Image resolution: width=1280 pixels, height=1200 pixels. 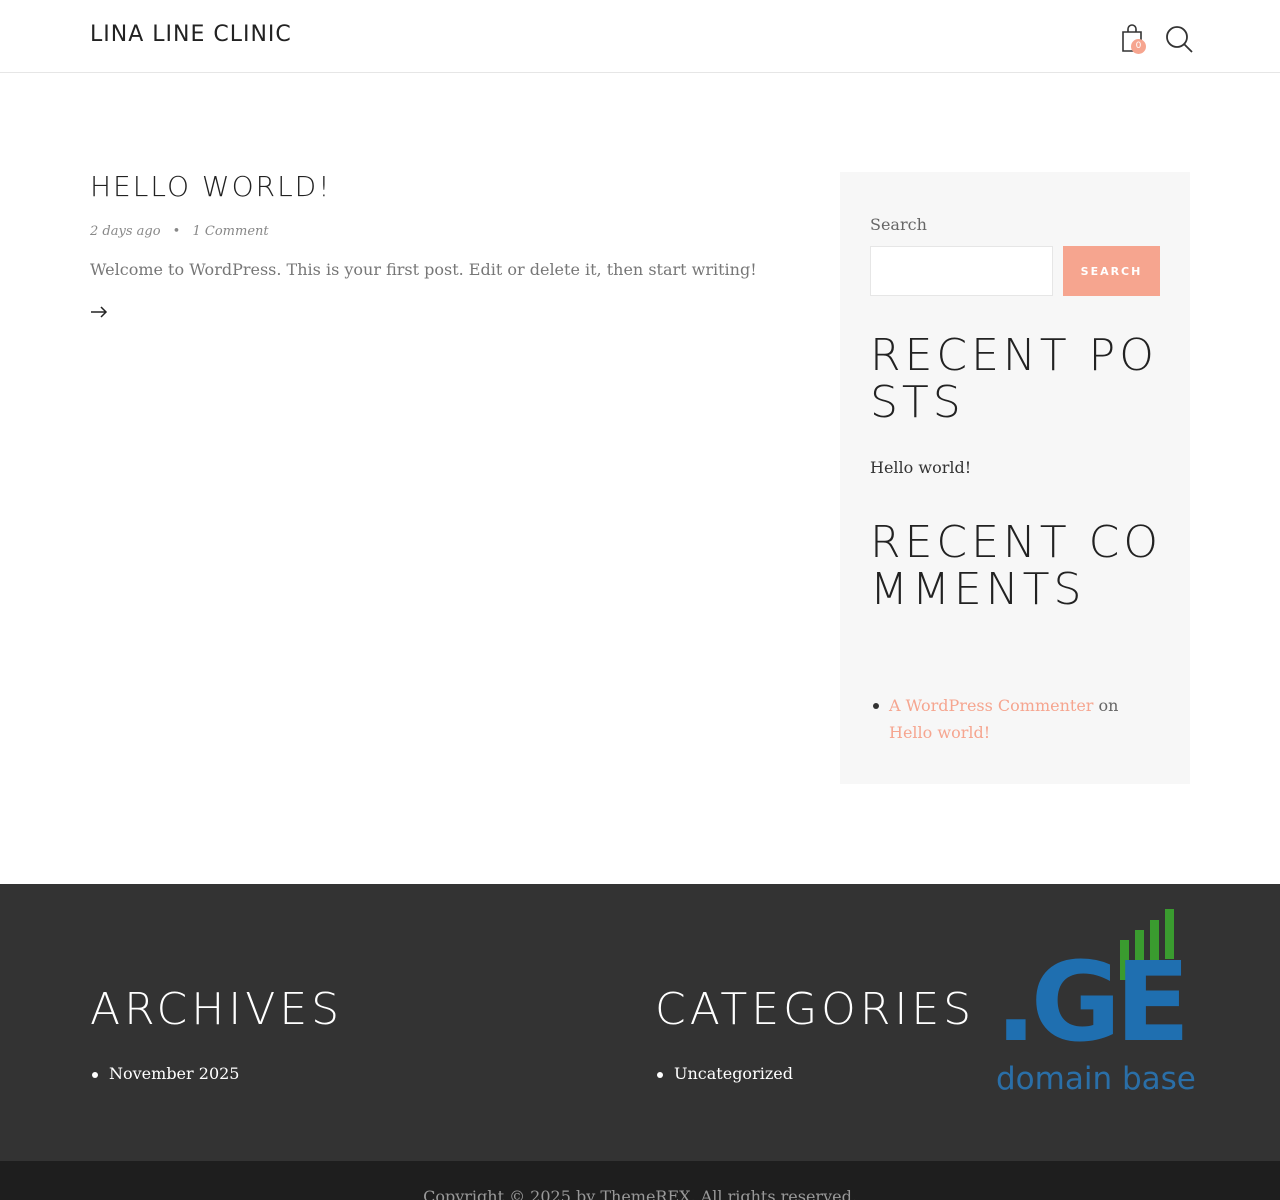 I want to click on post-date: 2 days ago, so click(x=125, y=231).